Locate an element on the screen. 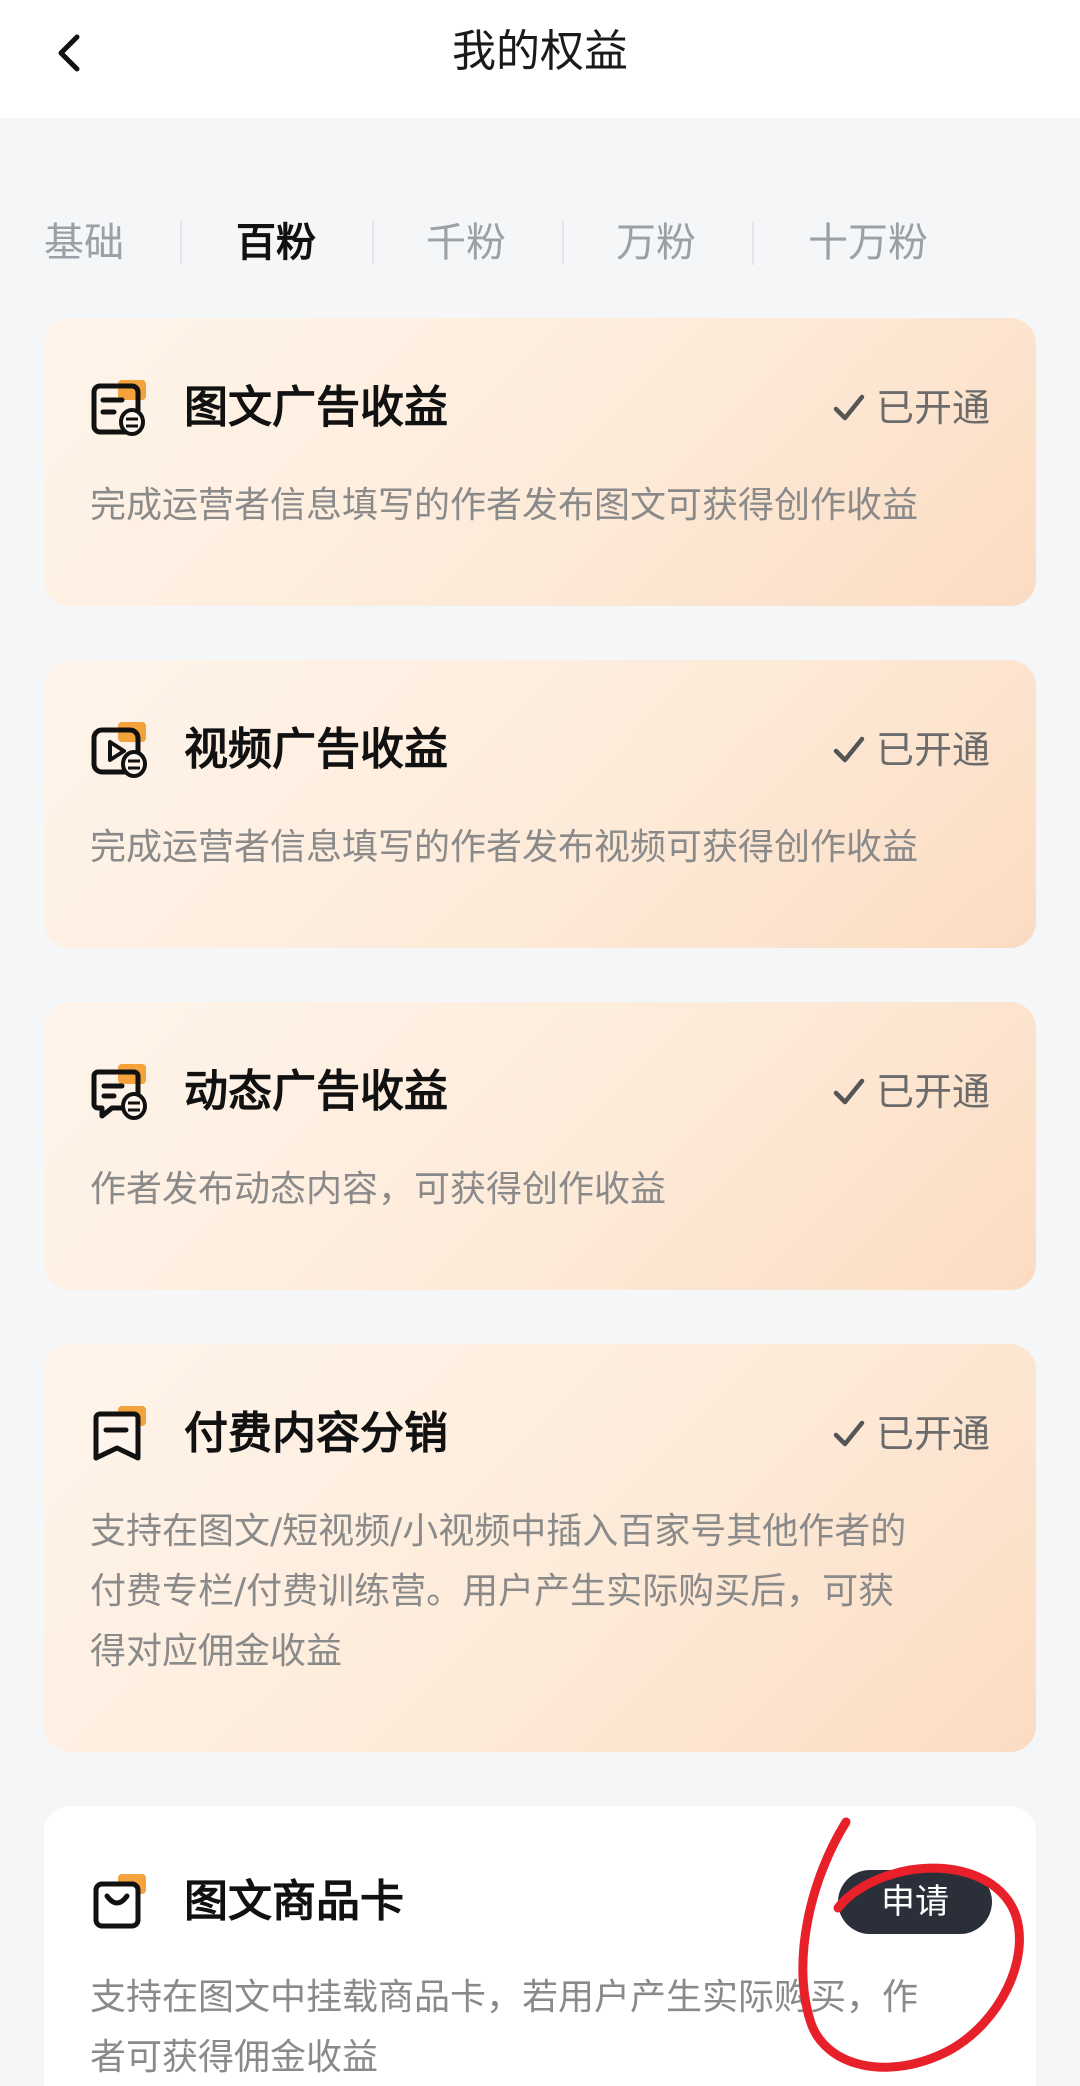 Image resolution: width=1080 pixels, height=2086 pixels. description-line: 付费专栏/付费训练营。用户产生实际购买后，可获 is located at coordinates (492, 1591).